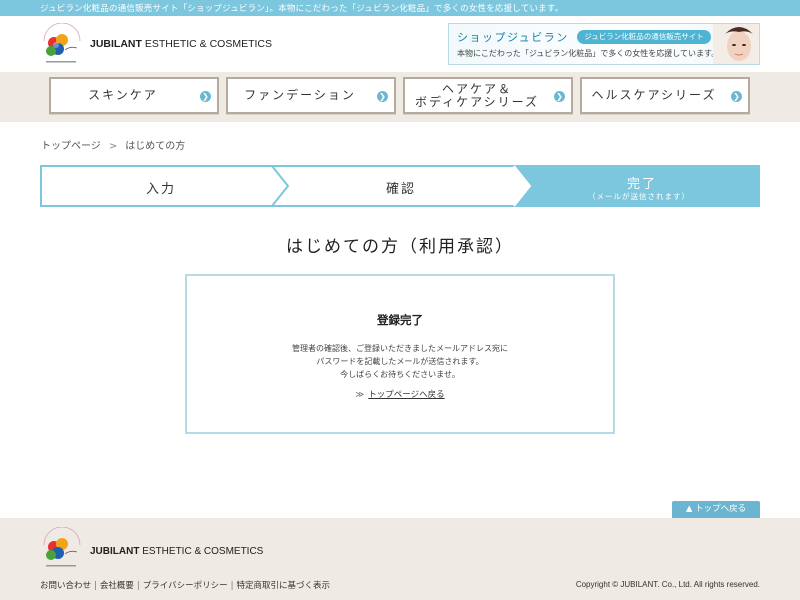 This screenshot has width=800, height=600. Describe the element at coordinates (155, 146) in the screenshot. I see `breadcrumb-current: はじめての方` at that location.